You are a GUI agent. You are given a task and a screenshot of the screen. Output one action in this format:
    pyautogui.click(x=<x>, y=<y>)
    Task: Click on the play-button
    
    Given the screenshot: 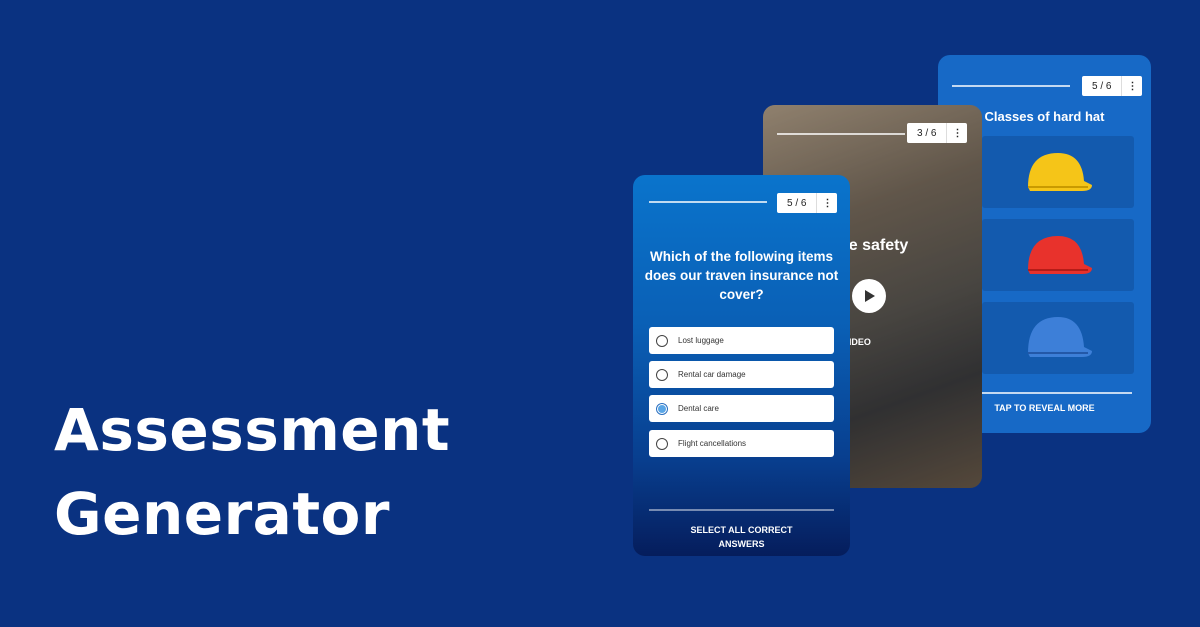 What is the action you would take?
    pyautogui.click(x=869, y=296)
    